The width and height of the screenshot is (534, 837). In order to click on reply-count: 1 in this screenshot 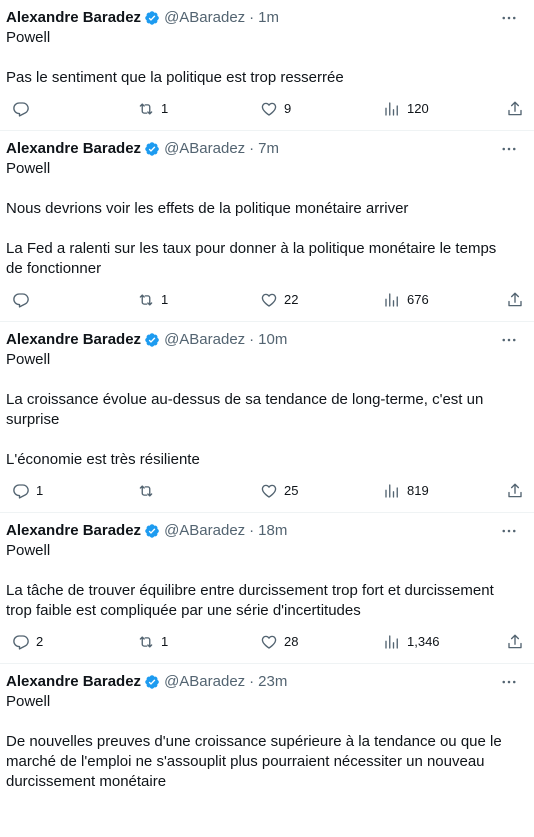, I will do `click(40, 490)`.